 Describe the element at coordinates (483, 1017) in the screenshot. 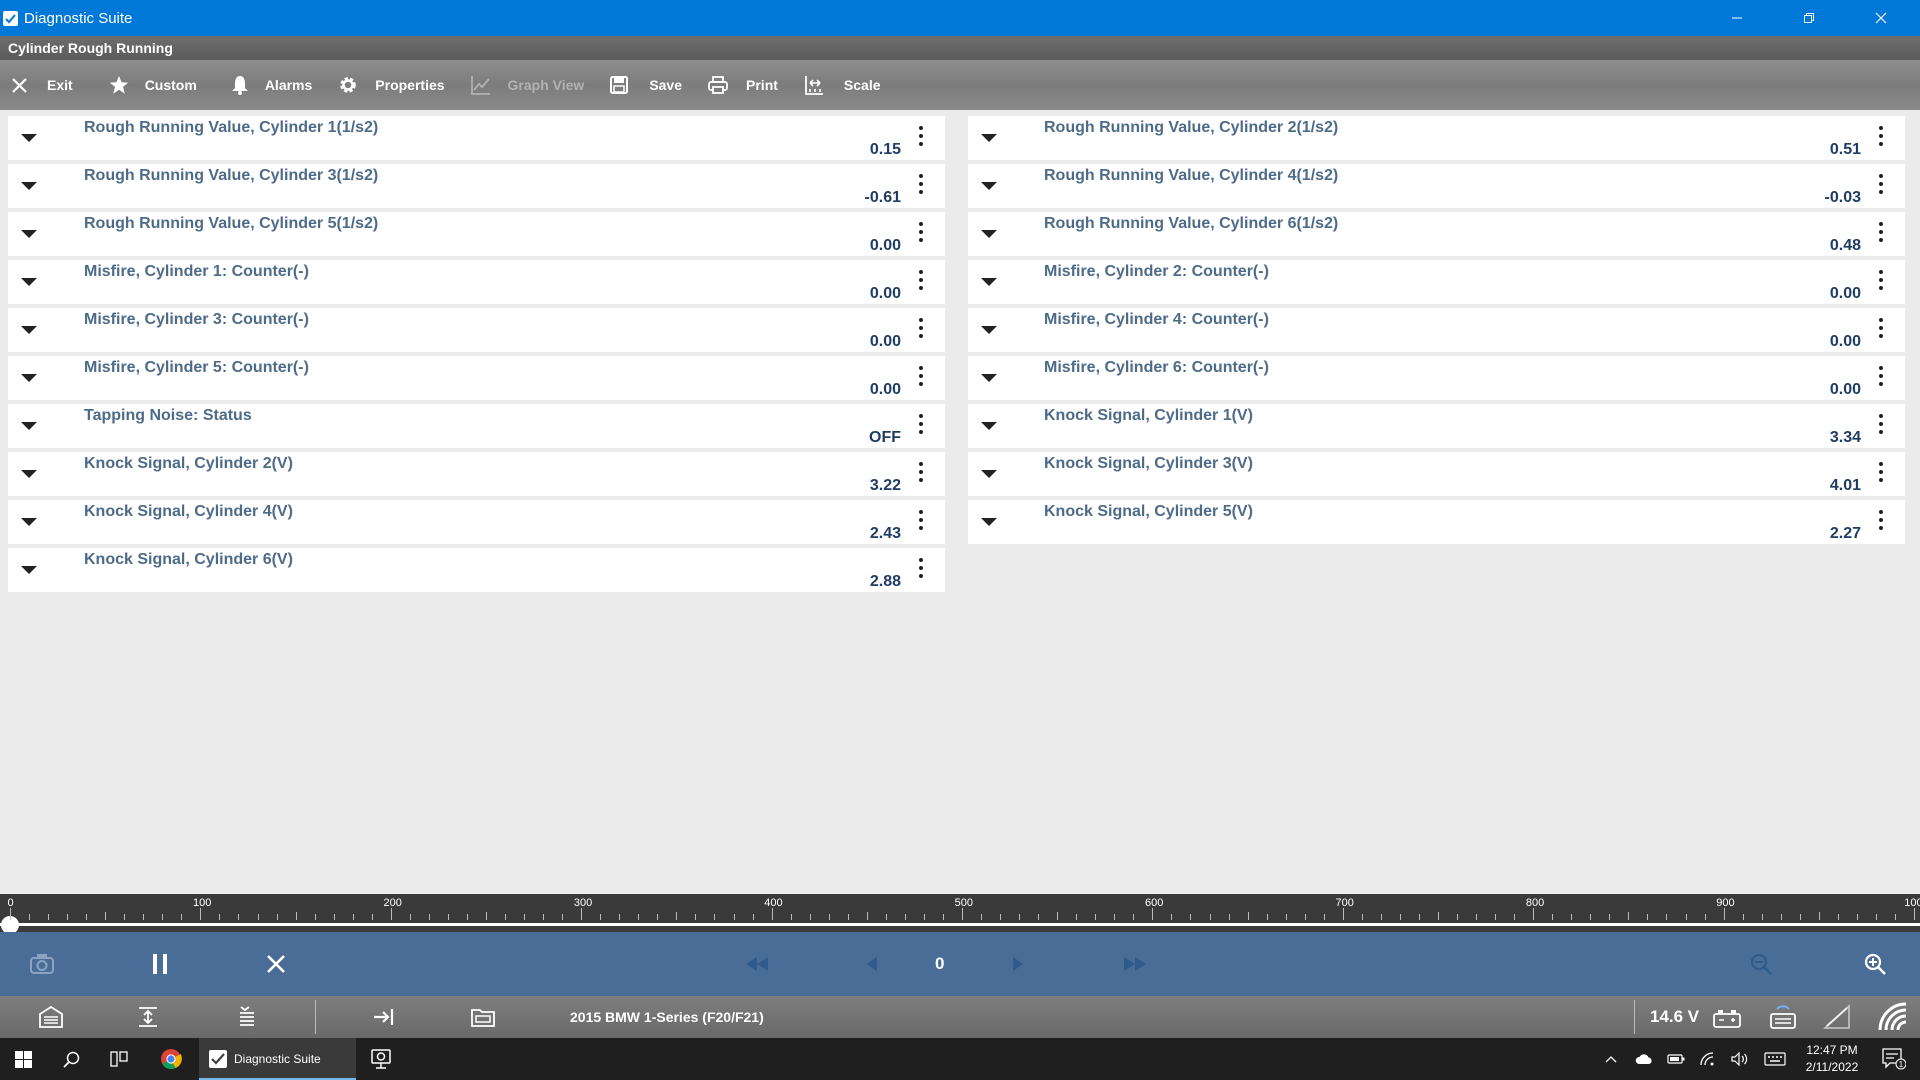

I see `folder-button` at that location.